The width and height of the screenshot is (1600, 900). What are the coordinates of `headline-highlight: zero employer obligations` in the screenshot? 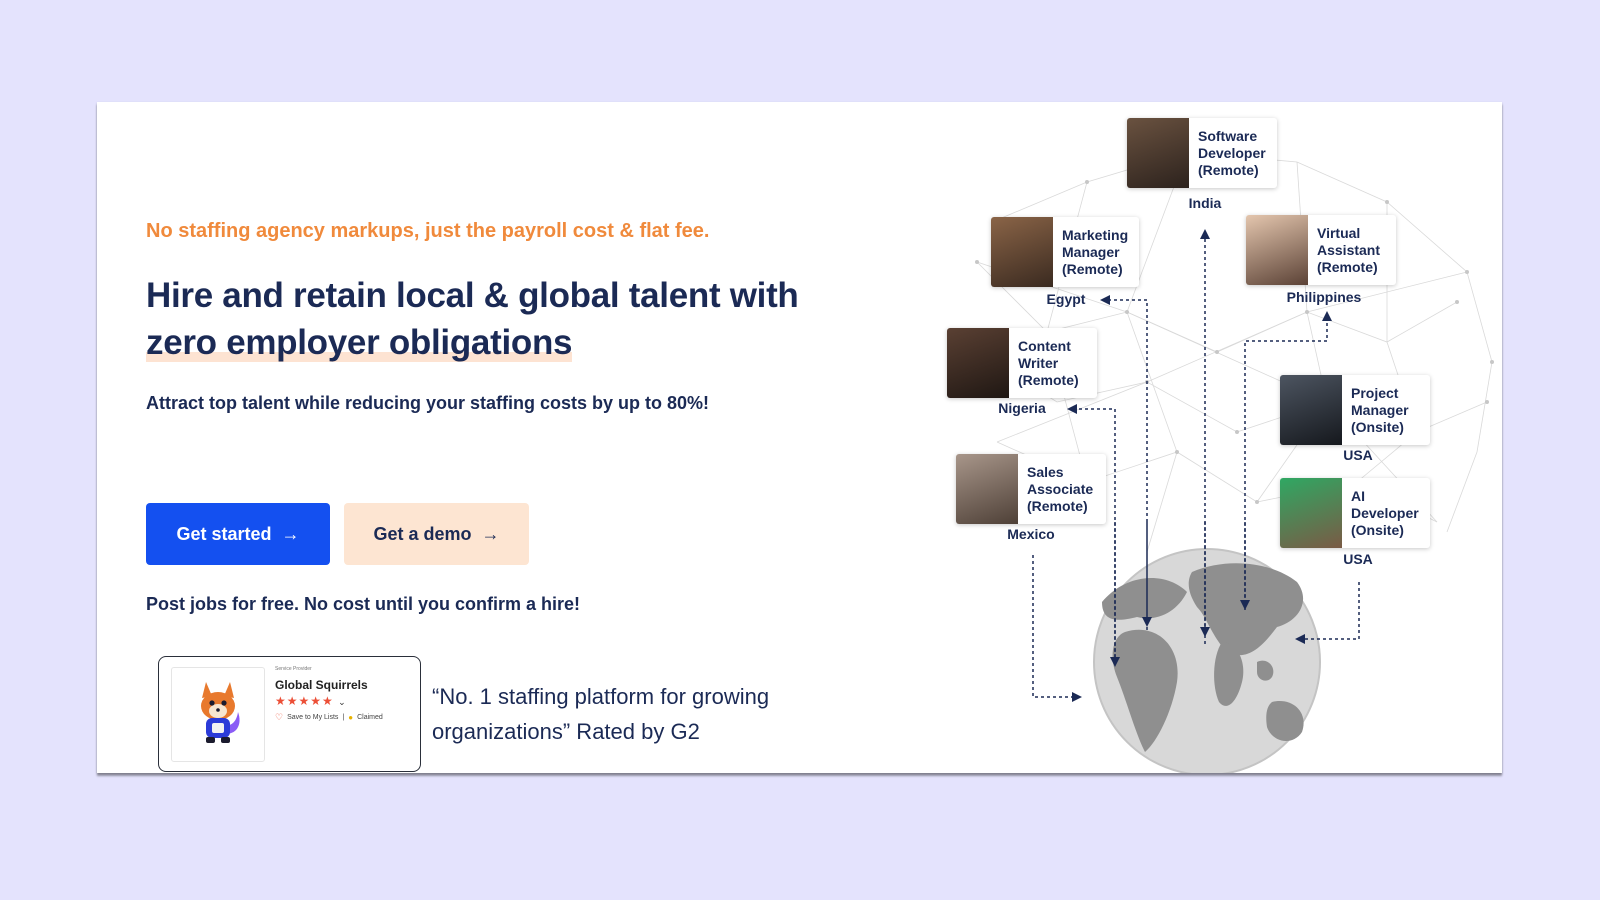 It's located at (359, 342).